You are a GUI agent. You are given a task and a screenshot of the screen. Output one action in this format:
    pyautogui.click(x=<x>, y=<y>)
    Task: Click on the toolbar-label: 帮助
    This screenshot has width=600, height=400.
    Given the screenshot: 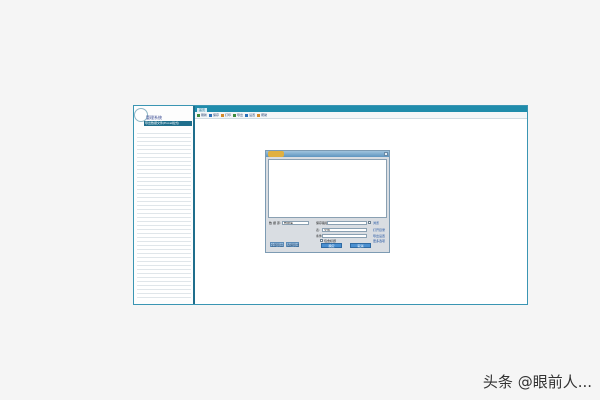 What is the action you would take?
    pyautogui.click(x=264, y=115)
    